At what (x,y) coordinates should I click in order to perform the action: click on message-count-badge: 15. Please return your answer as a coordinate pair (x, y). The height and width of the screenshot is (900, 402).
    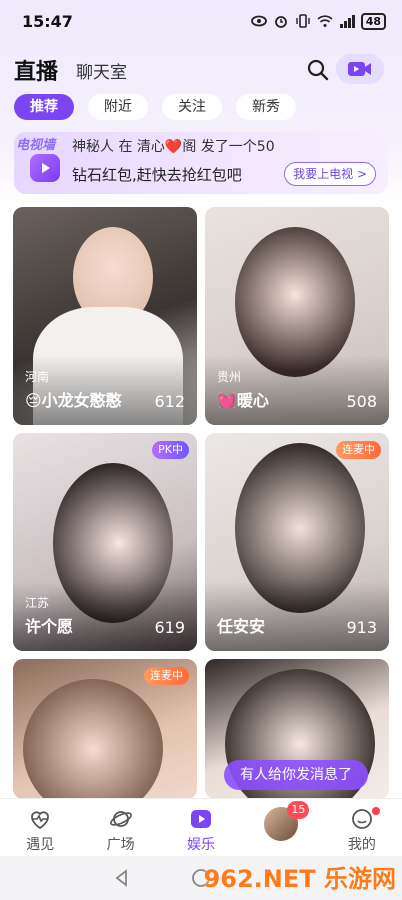
    Looking at the image, I should click on (298, 810).